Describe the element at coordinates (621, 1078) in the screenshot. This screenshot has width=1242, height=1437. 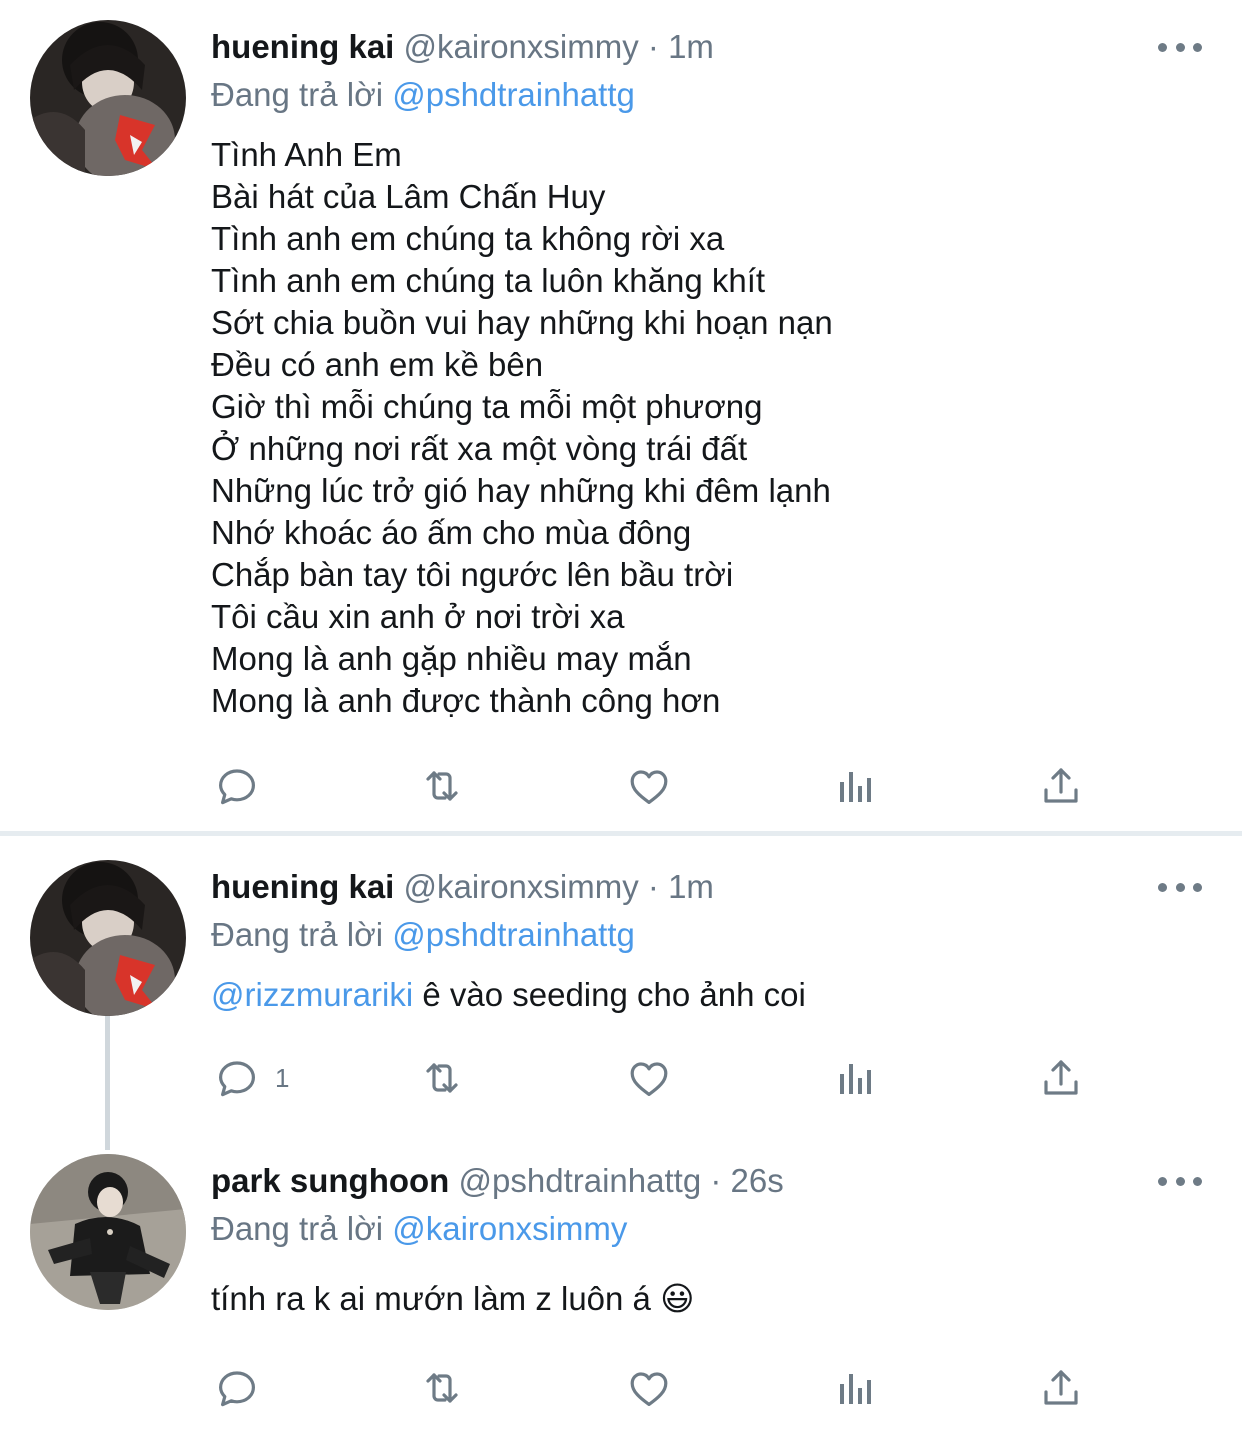
I see `tweet-actions: 1` at that location.